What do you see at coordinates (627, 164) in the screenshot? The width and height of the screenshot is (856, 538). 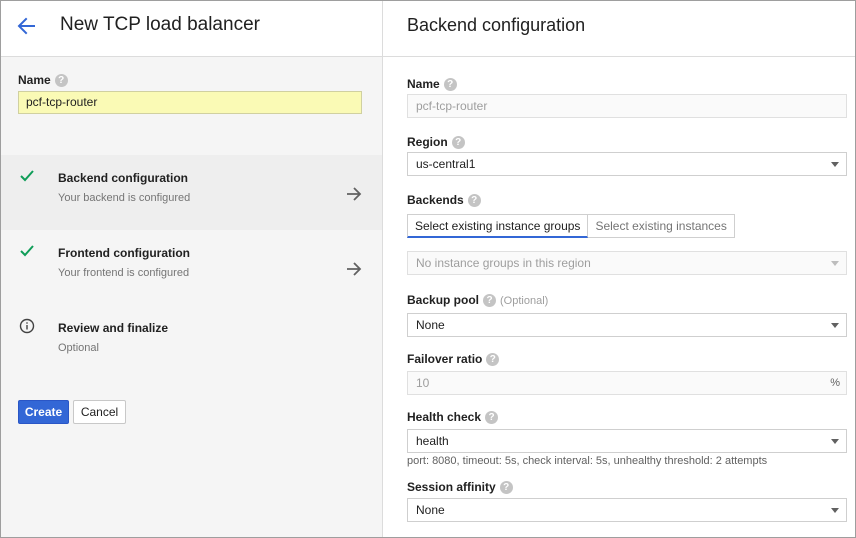 I see `region-select: us-central1` at bounding box center [627, 164].